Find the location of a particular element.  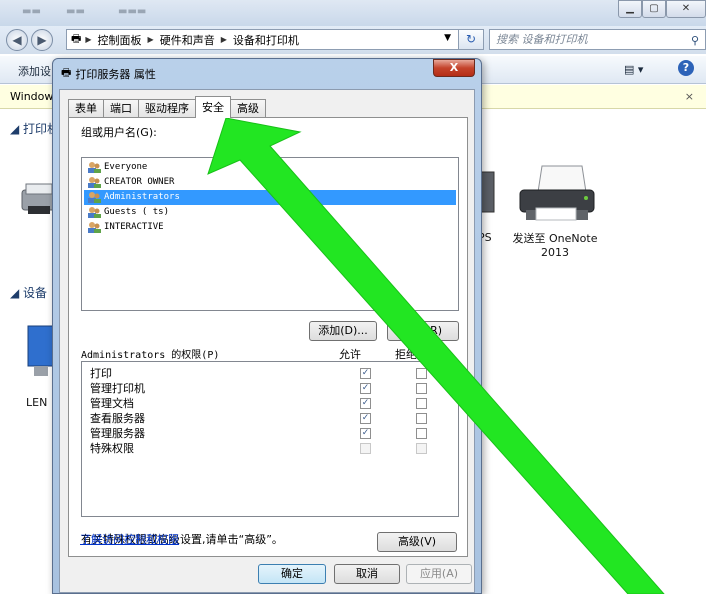

device-label-onenote: 发送至 OneNote 2013 is located at coordinates (555, 245).